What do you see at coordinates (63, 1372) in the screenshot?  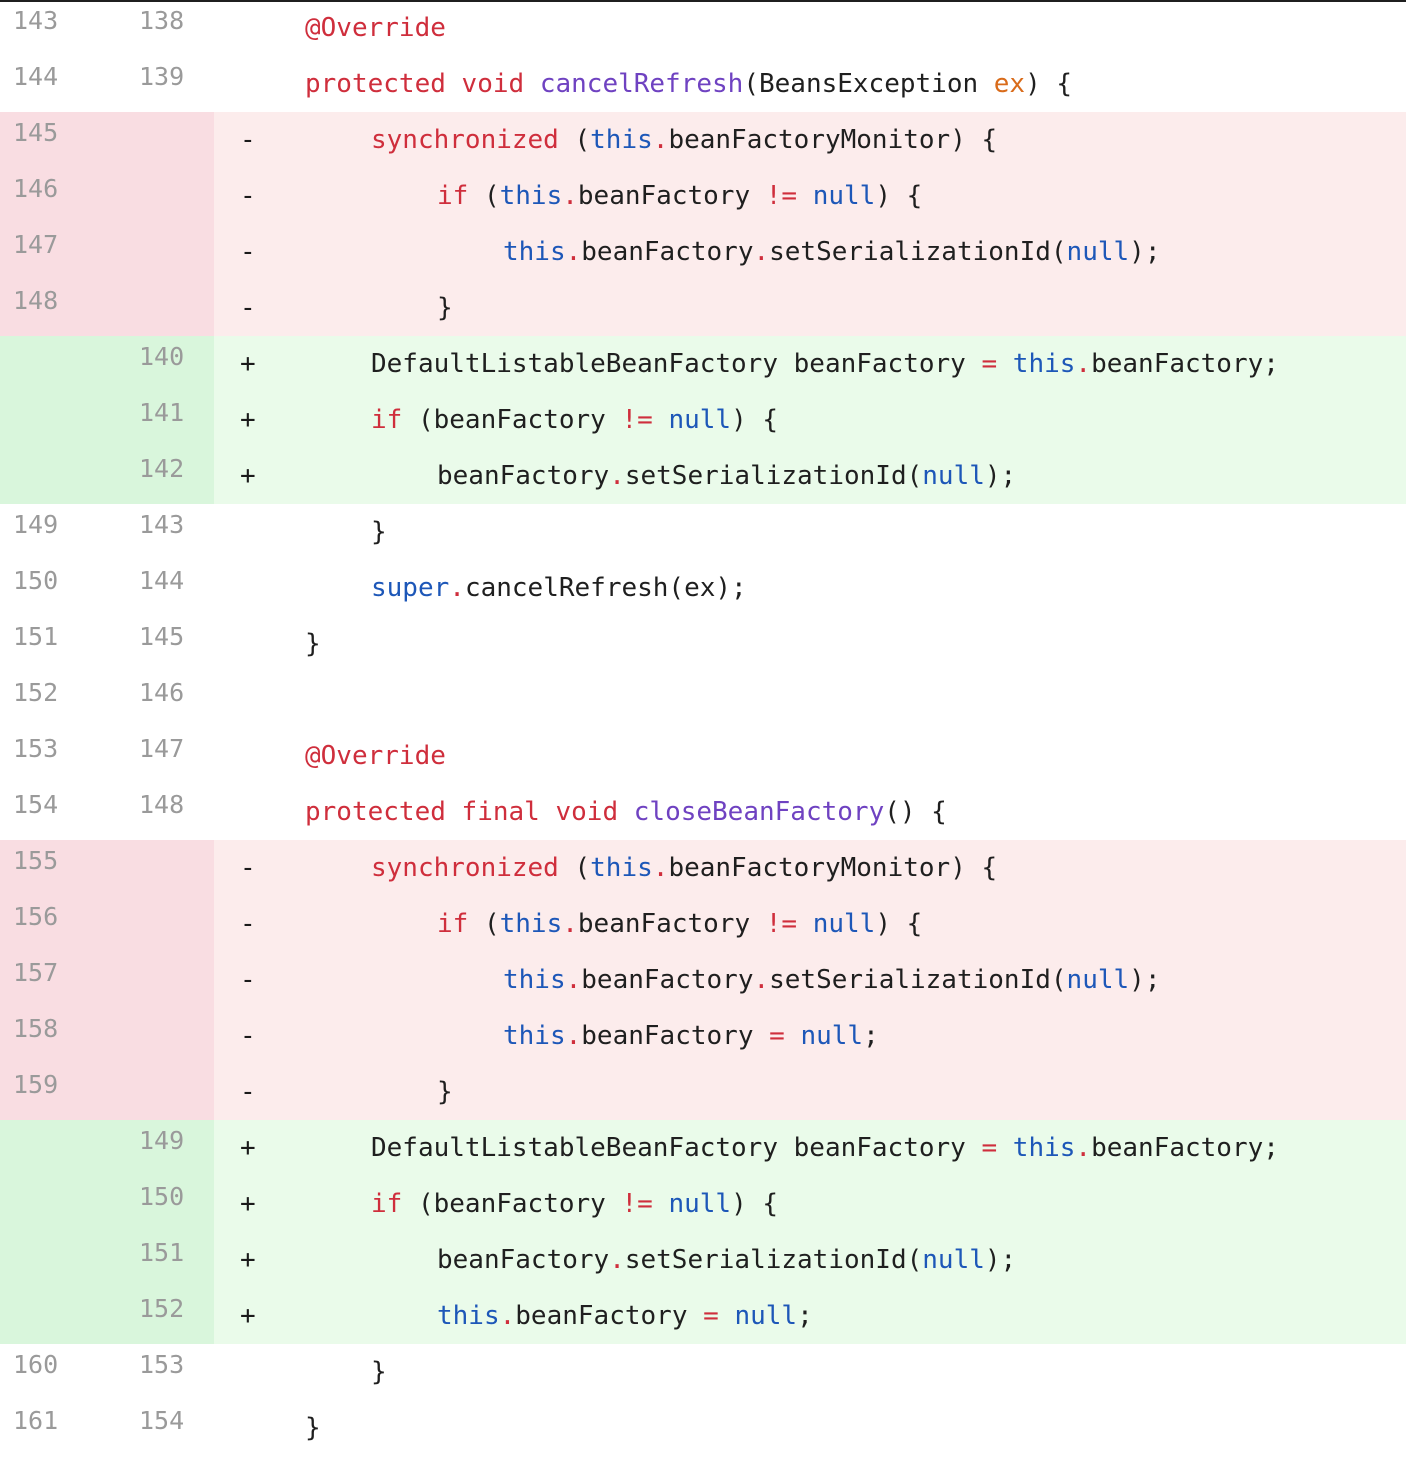 I see `old-line-number: 160` at bounding box center [63, 1372].